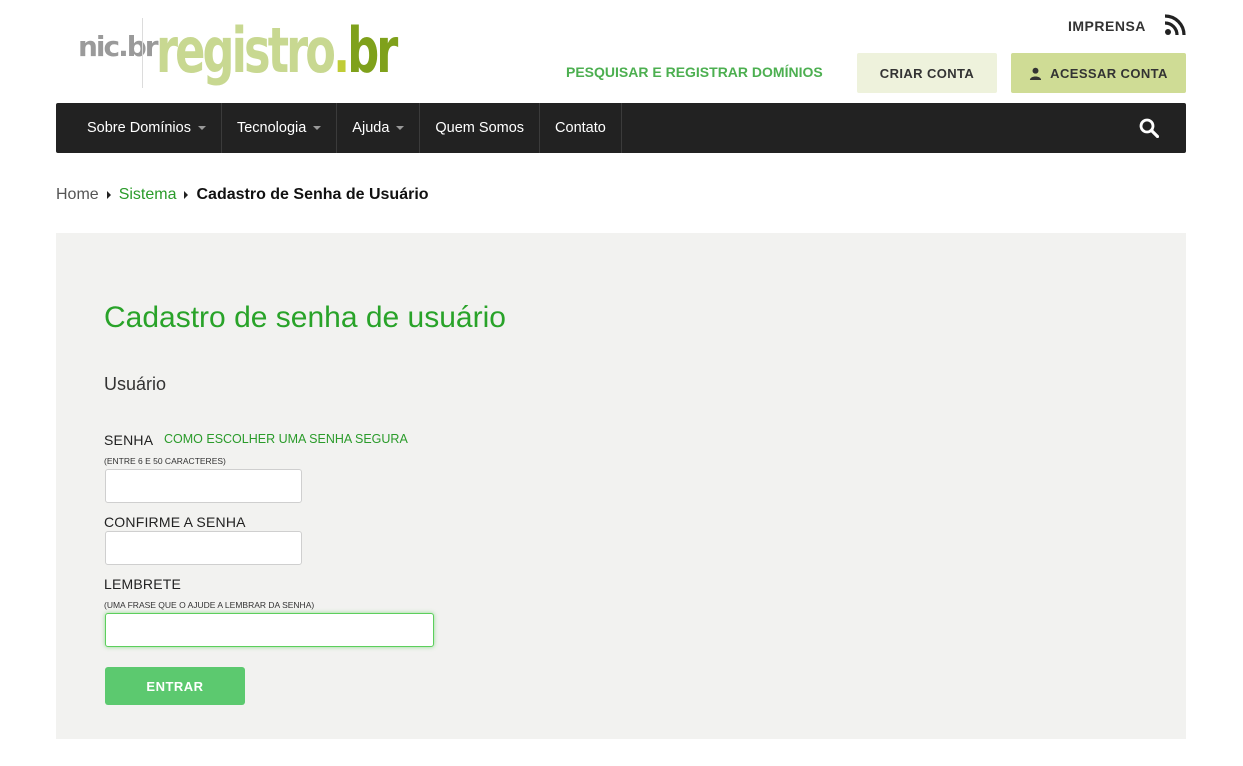 This screenshot has width=1243, height=766. What do you see at coordinates (142, 53) in the screenshot?
I see `logo-divider` at bounding box center [142, 53].